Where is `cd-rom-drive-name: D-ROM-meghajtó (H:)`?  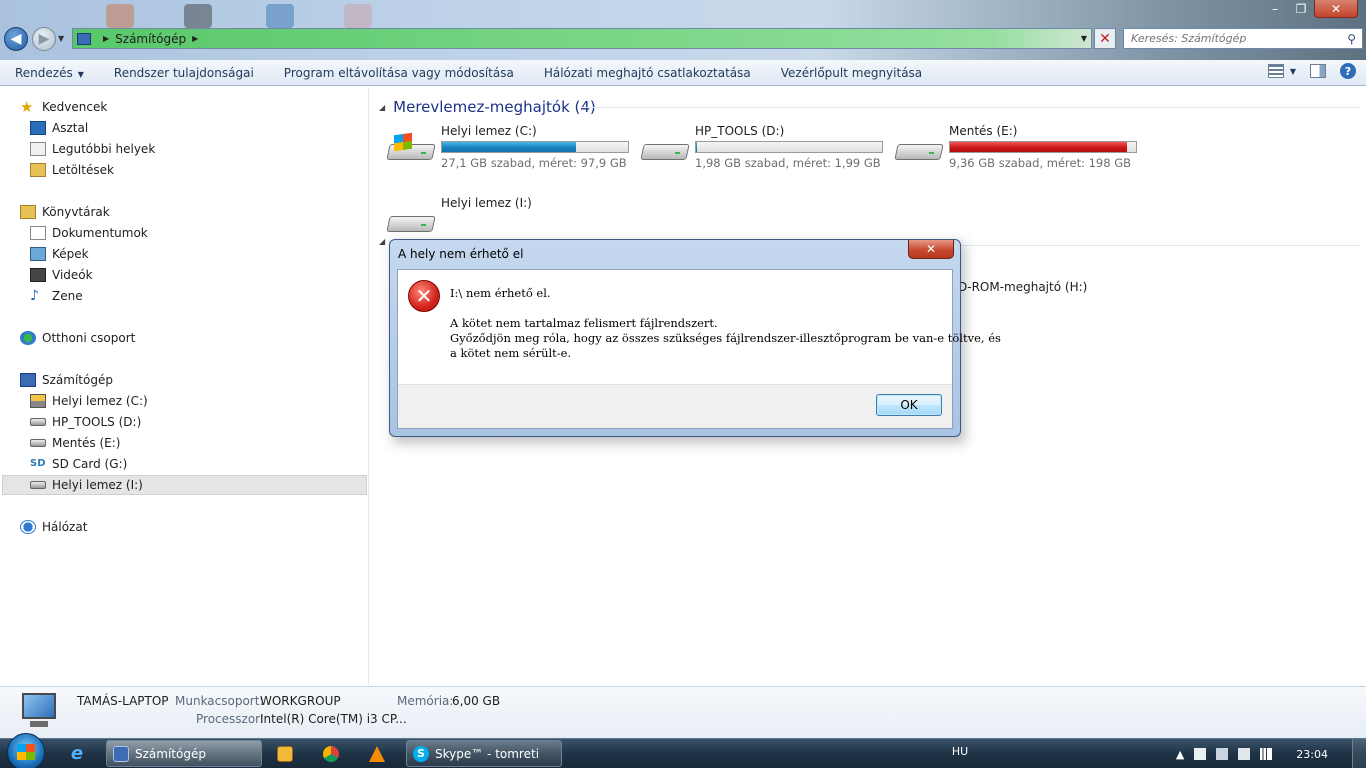
cd-rom-drive-name: D-ROM-meghajtó (H:) is located at coordinates (1022, 287).